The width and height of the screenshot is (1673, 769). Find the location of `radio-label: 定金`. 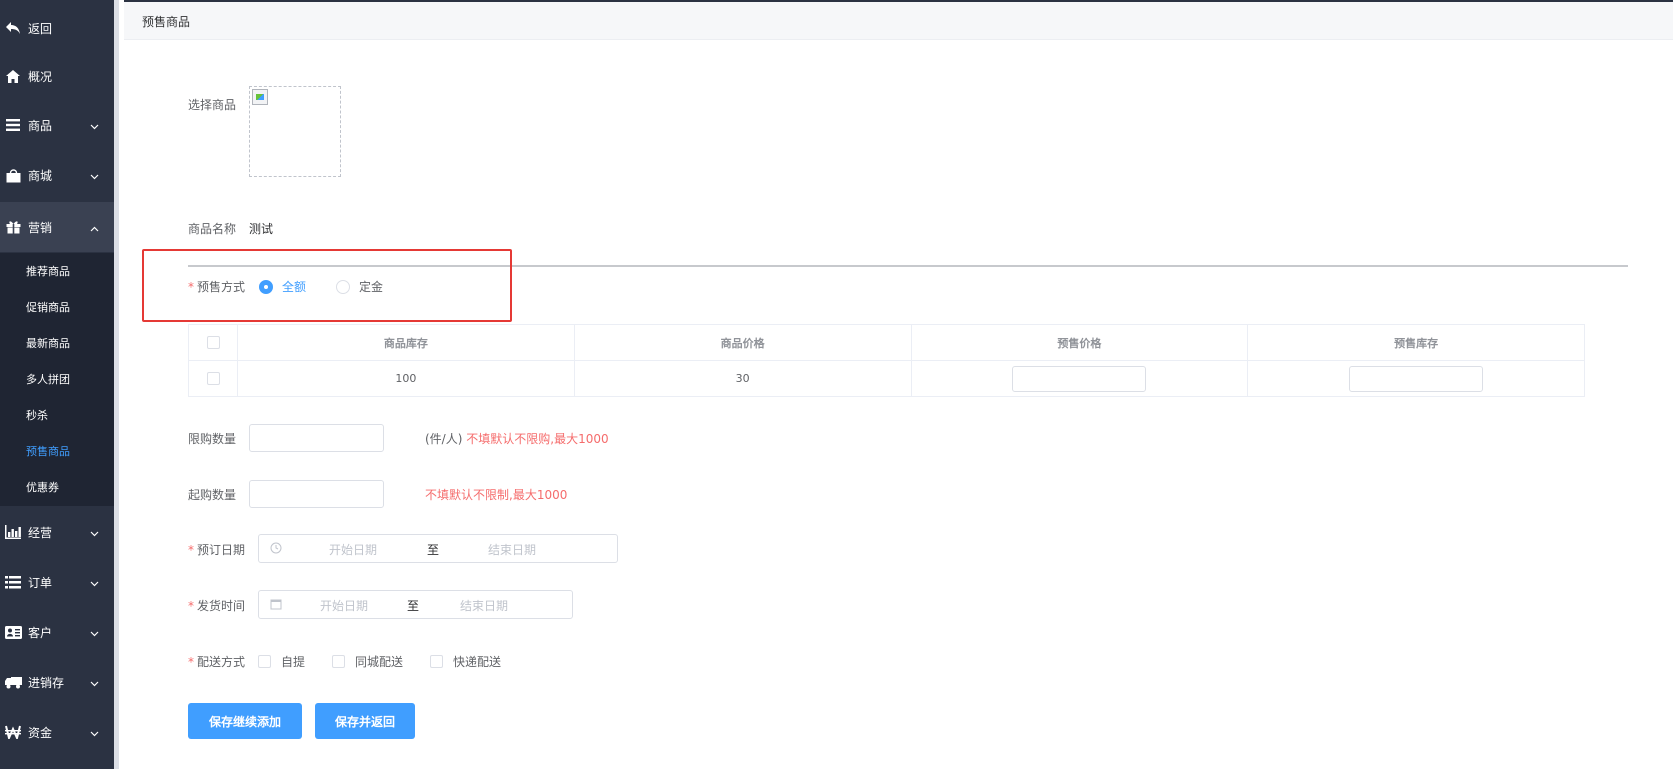

radio-label: 定金 is located at coordinates (371, 287).